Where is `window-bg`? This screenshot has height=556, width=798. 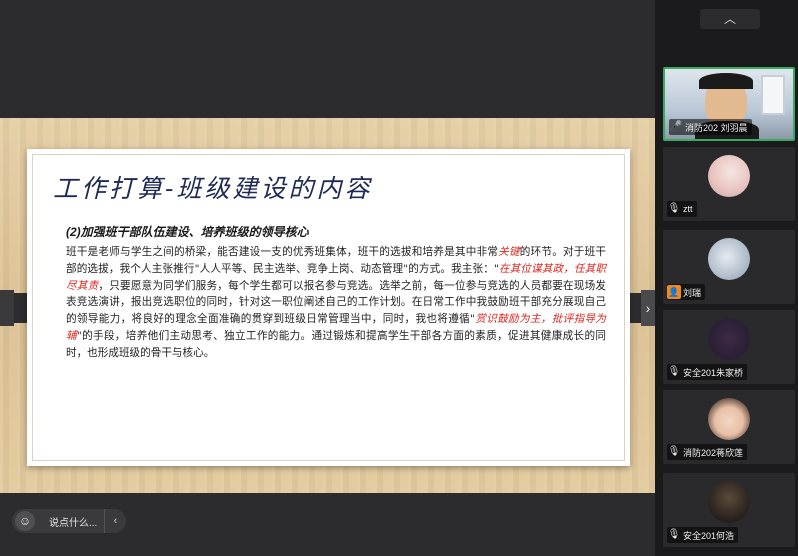 window-bg is located at coordinates (773, 95).